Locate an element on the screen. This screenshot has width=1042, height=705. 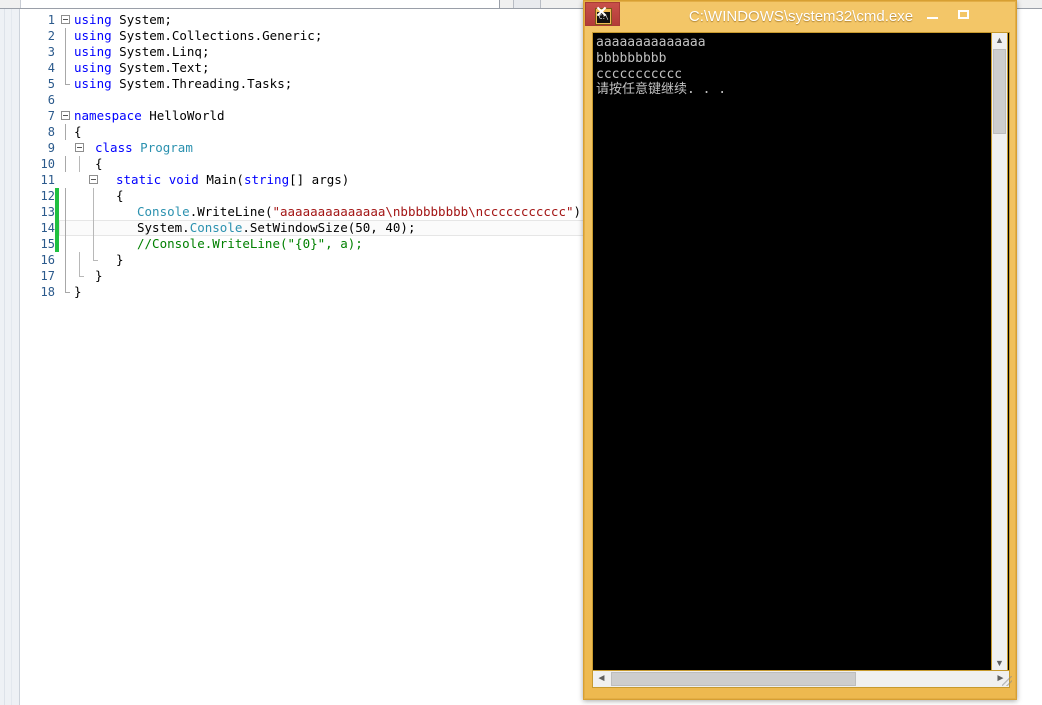
line-number: 9 is located at coordinates (51, 148).